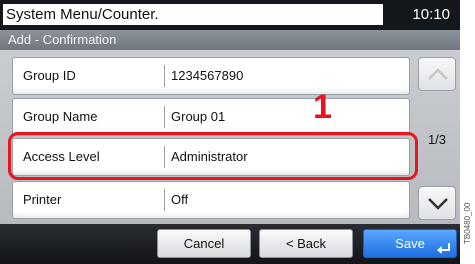 The image size is (475, 264). I want to click on callout-number: 1, so click(322, 107).